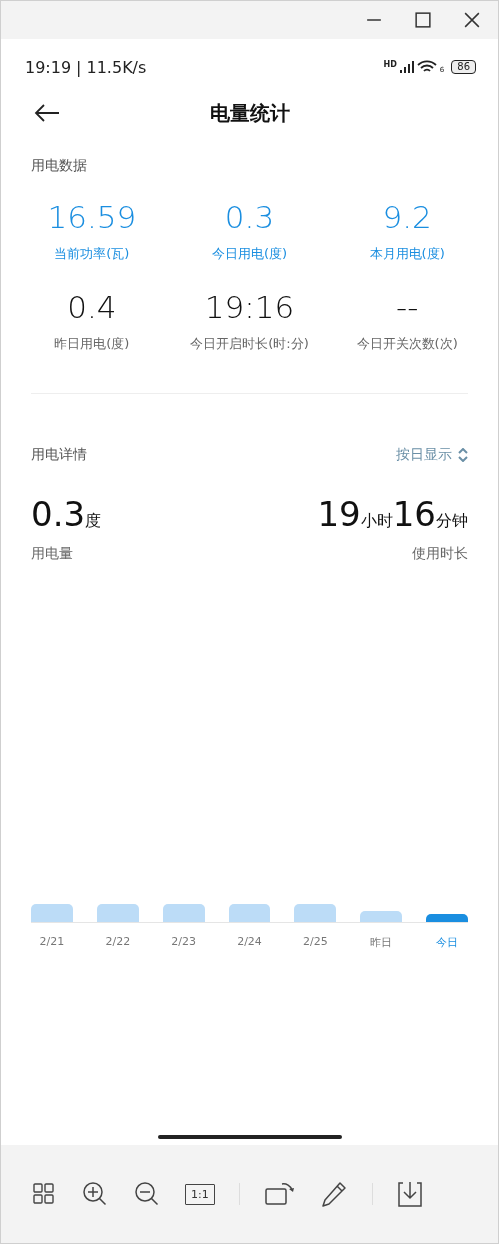  Describe the element at coordinates (432, 455) in the screenshot. I see `display-mode-dropdown: 按日显示` at that location.